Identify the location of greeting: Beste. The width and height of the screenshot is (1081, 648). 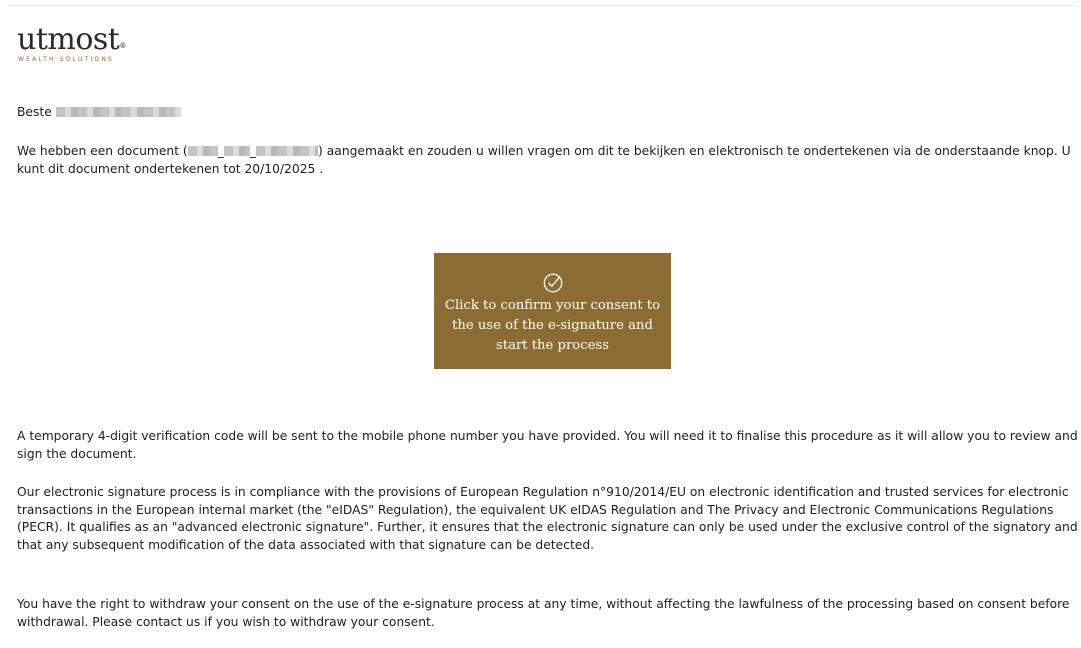
(99, 113).